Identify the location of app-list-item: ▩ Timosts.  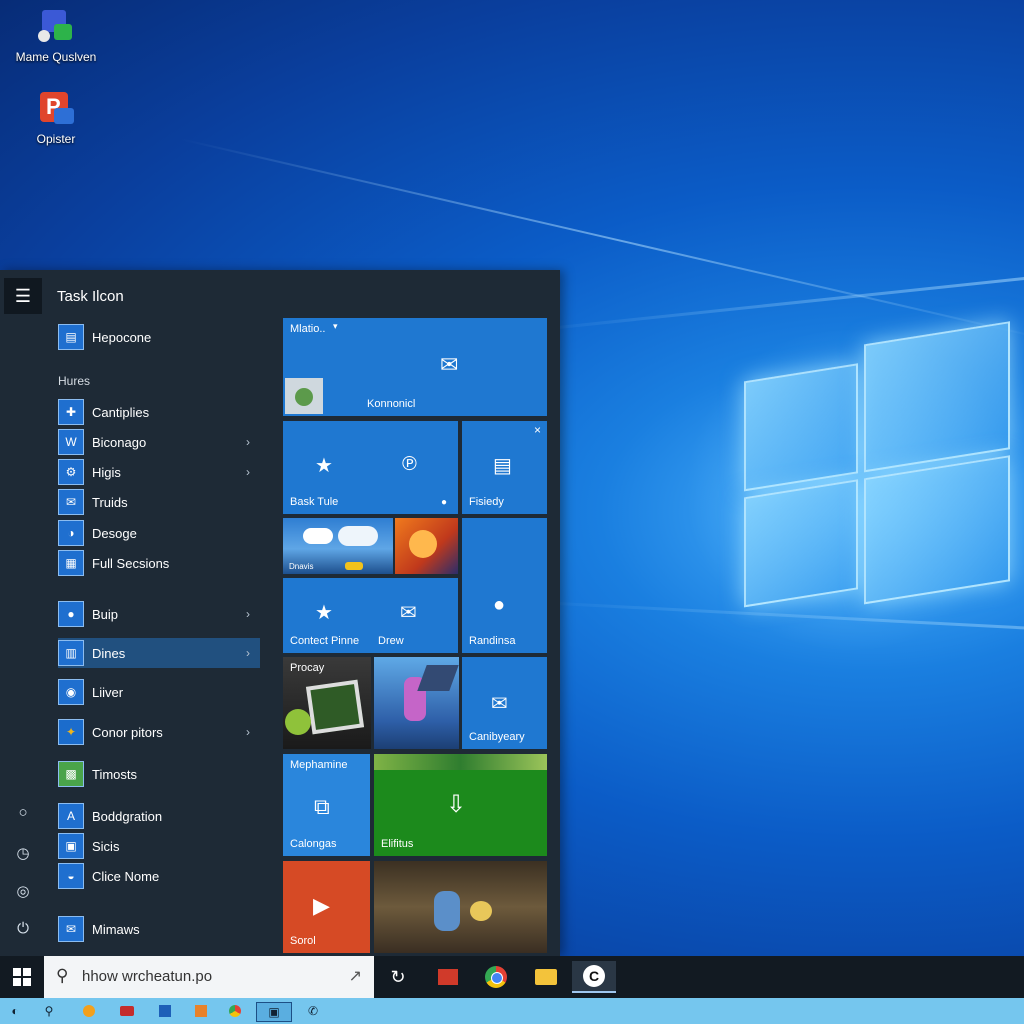
(159, 774).